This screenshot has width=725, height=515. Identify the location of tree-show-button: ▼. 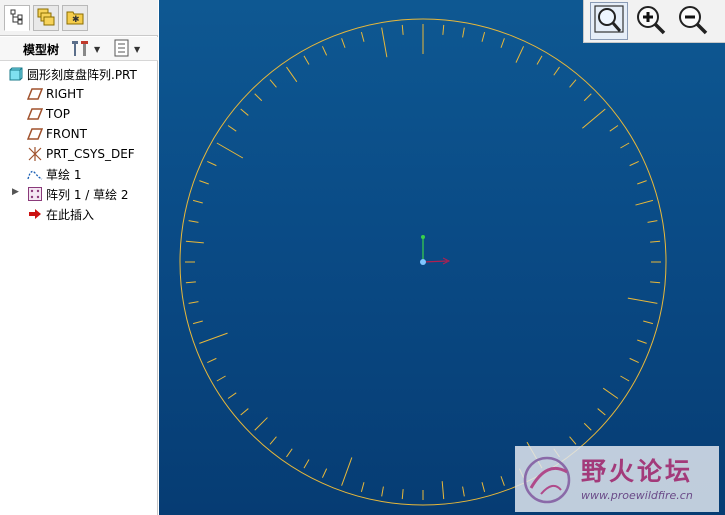
(126, 49).